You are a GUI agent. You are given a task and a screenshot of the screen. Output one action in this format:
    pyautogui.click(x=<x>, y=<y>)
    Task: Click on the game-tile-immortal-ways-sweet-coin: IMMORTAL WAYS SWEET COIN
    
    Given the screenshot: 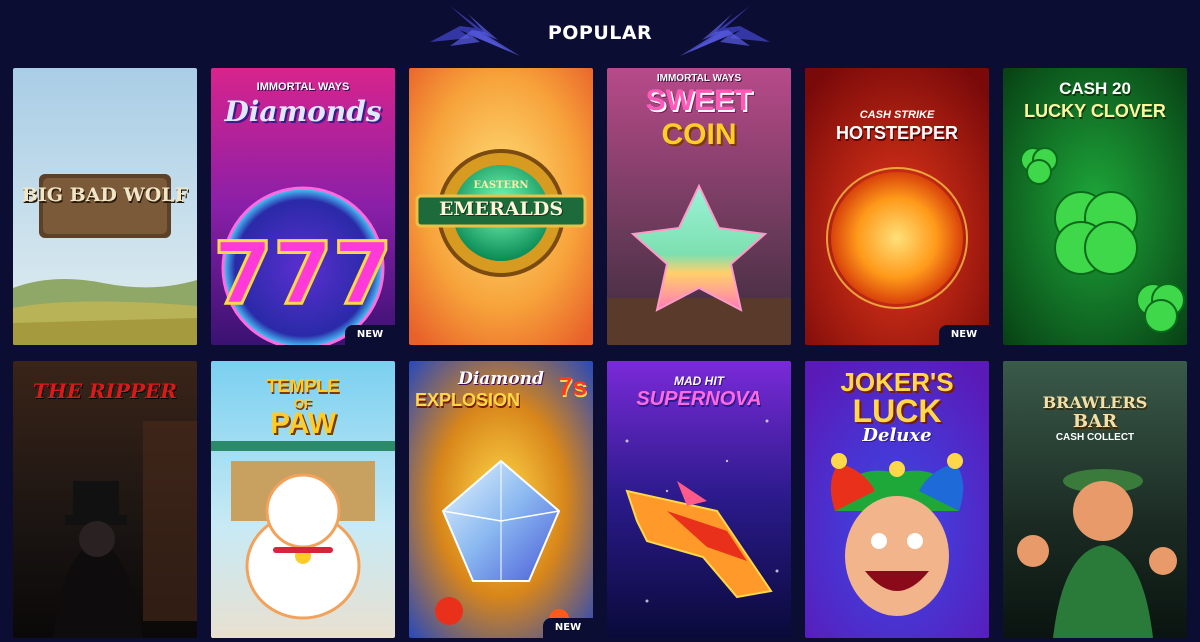 What is the action you would take?
    pyautogui.click(x=699, y=206)
    